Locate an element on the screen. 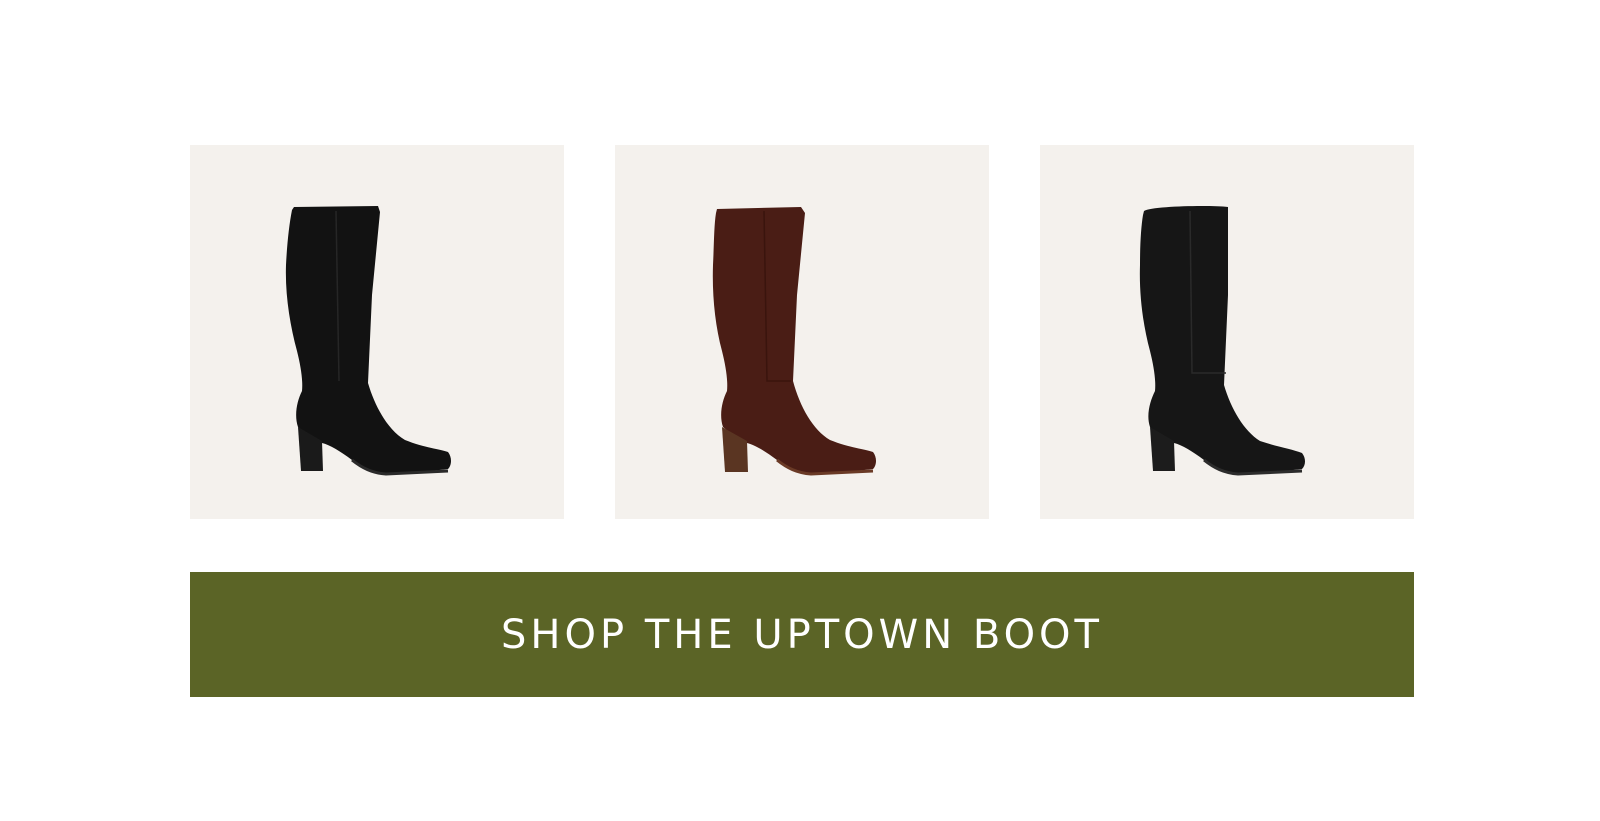  product-tile-brown-suede is located at coordinates (802, 332).